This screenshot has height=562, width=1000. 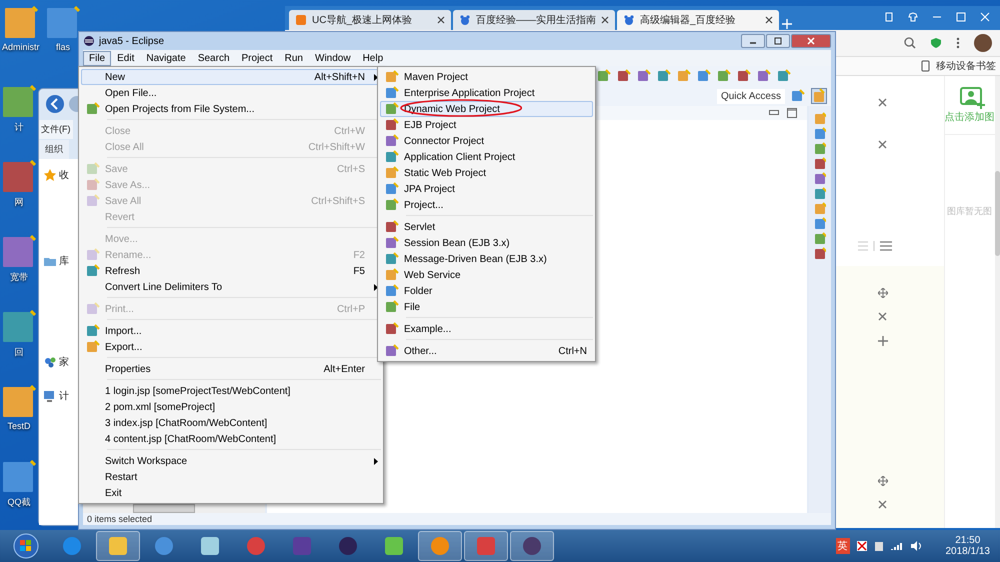 I want to click on maximize-icon, so click(x=792, y=113).